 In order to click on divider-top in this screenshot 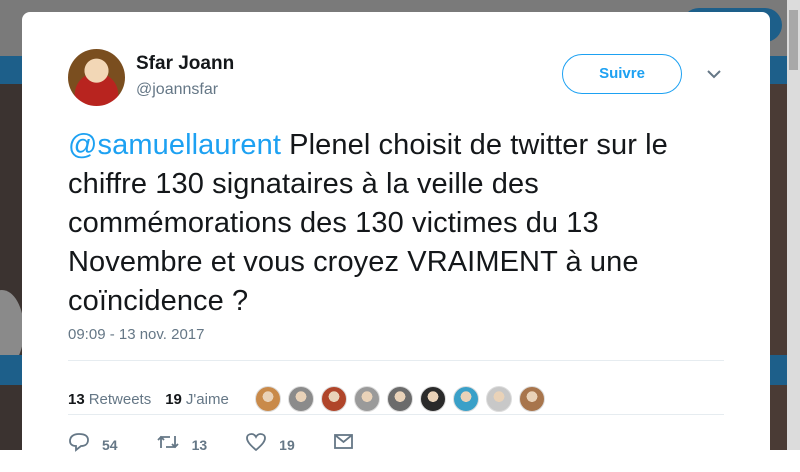, I will do `click(396, 360)`.